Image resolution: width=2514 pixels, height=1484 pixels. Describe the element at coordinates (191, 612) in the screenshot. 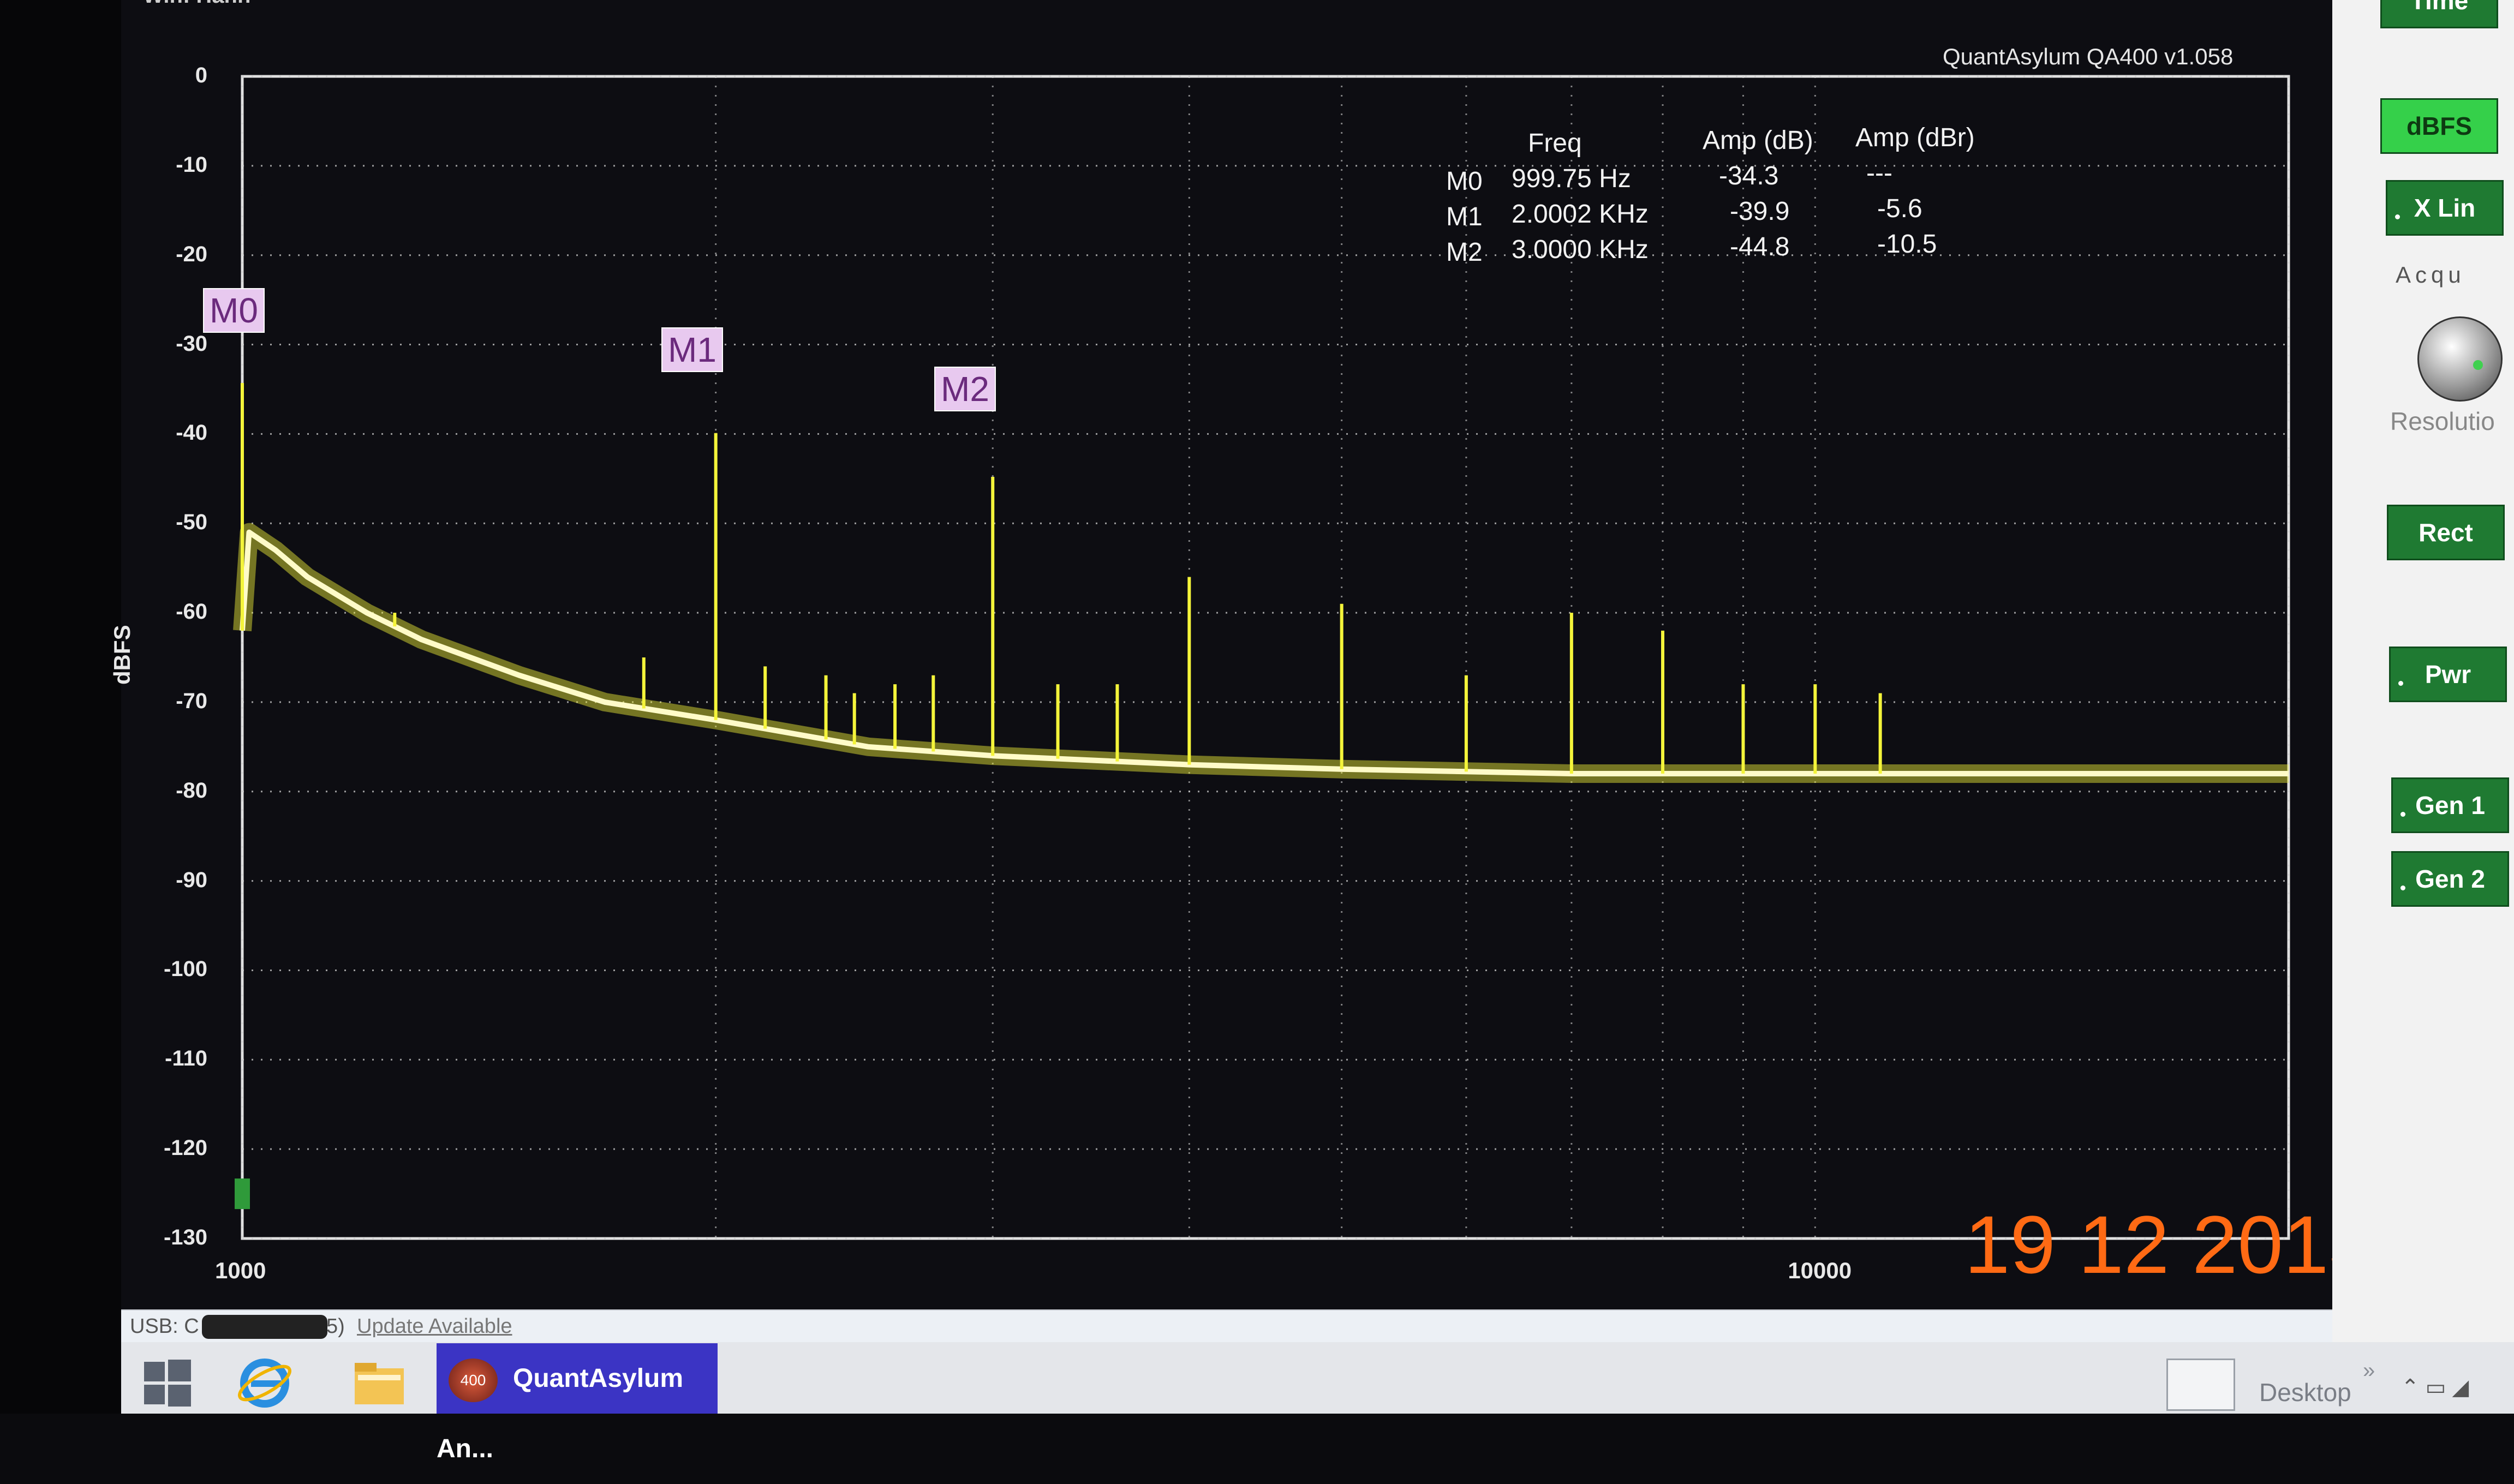

I see `y-tick-label: -60` at that location.